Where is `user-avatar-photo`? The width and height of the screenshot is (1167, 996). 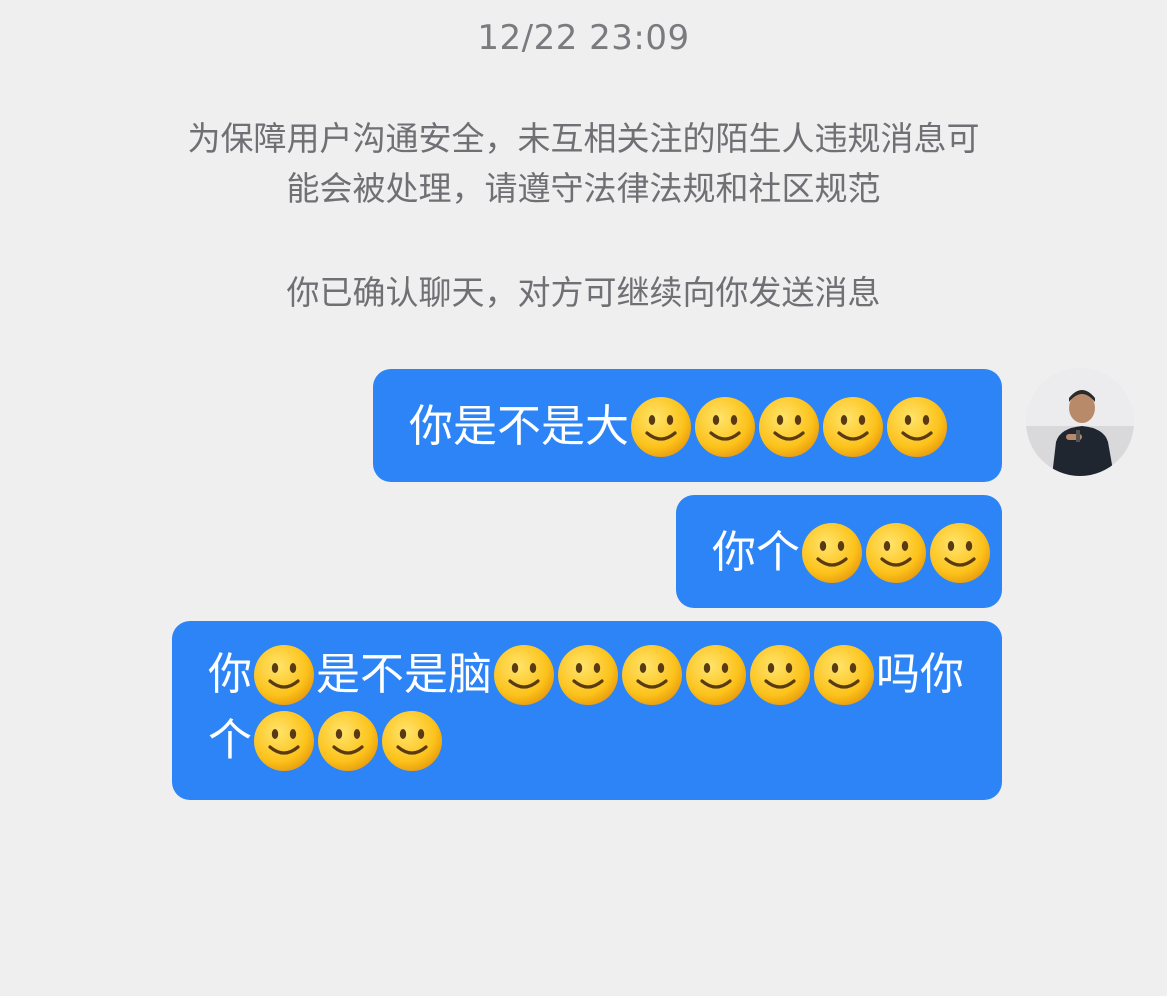
user-avatar-photo is located at coordinates (1080, 422).